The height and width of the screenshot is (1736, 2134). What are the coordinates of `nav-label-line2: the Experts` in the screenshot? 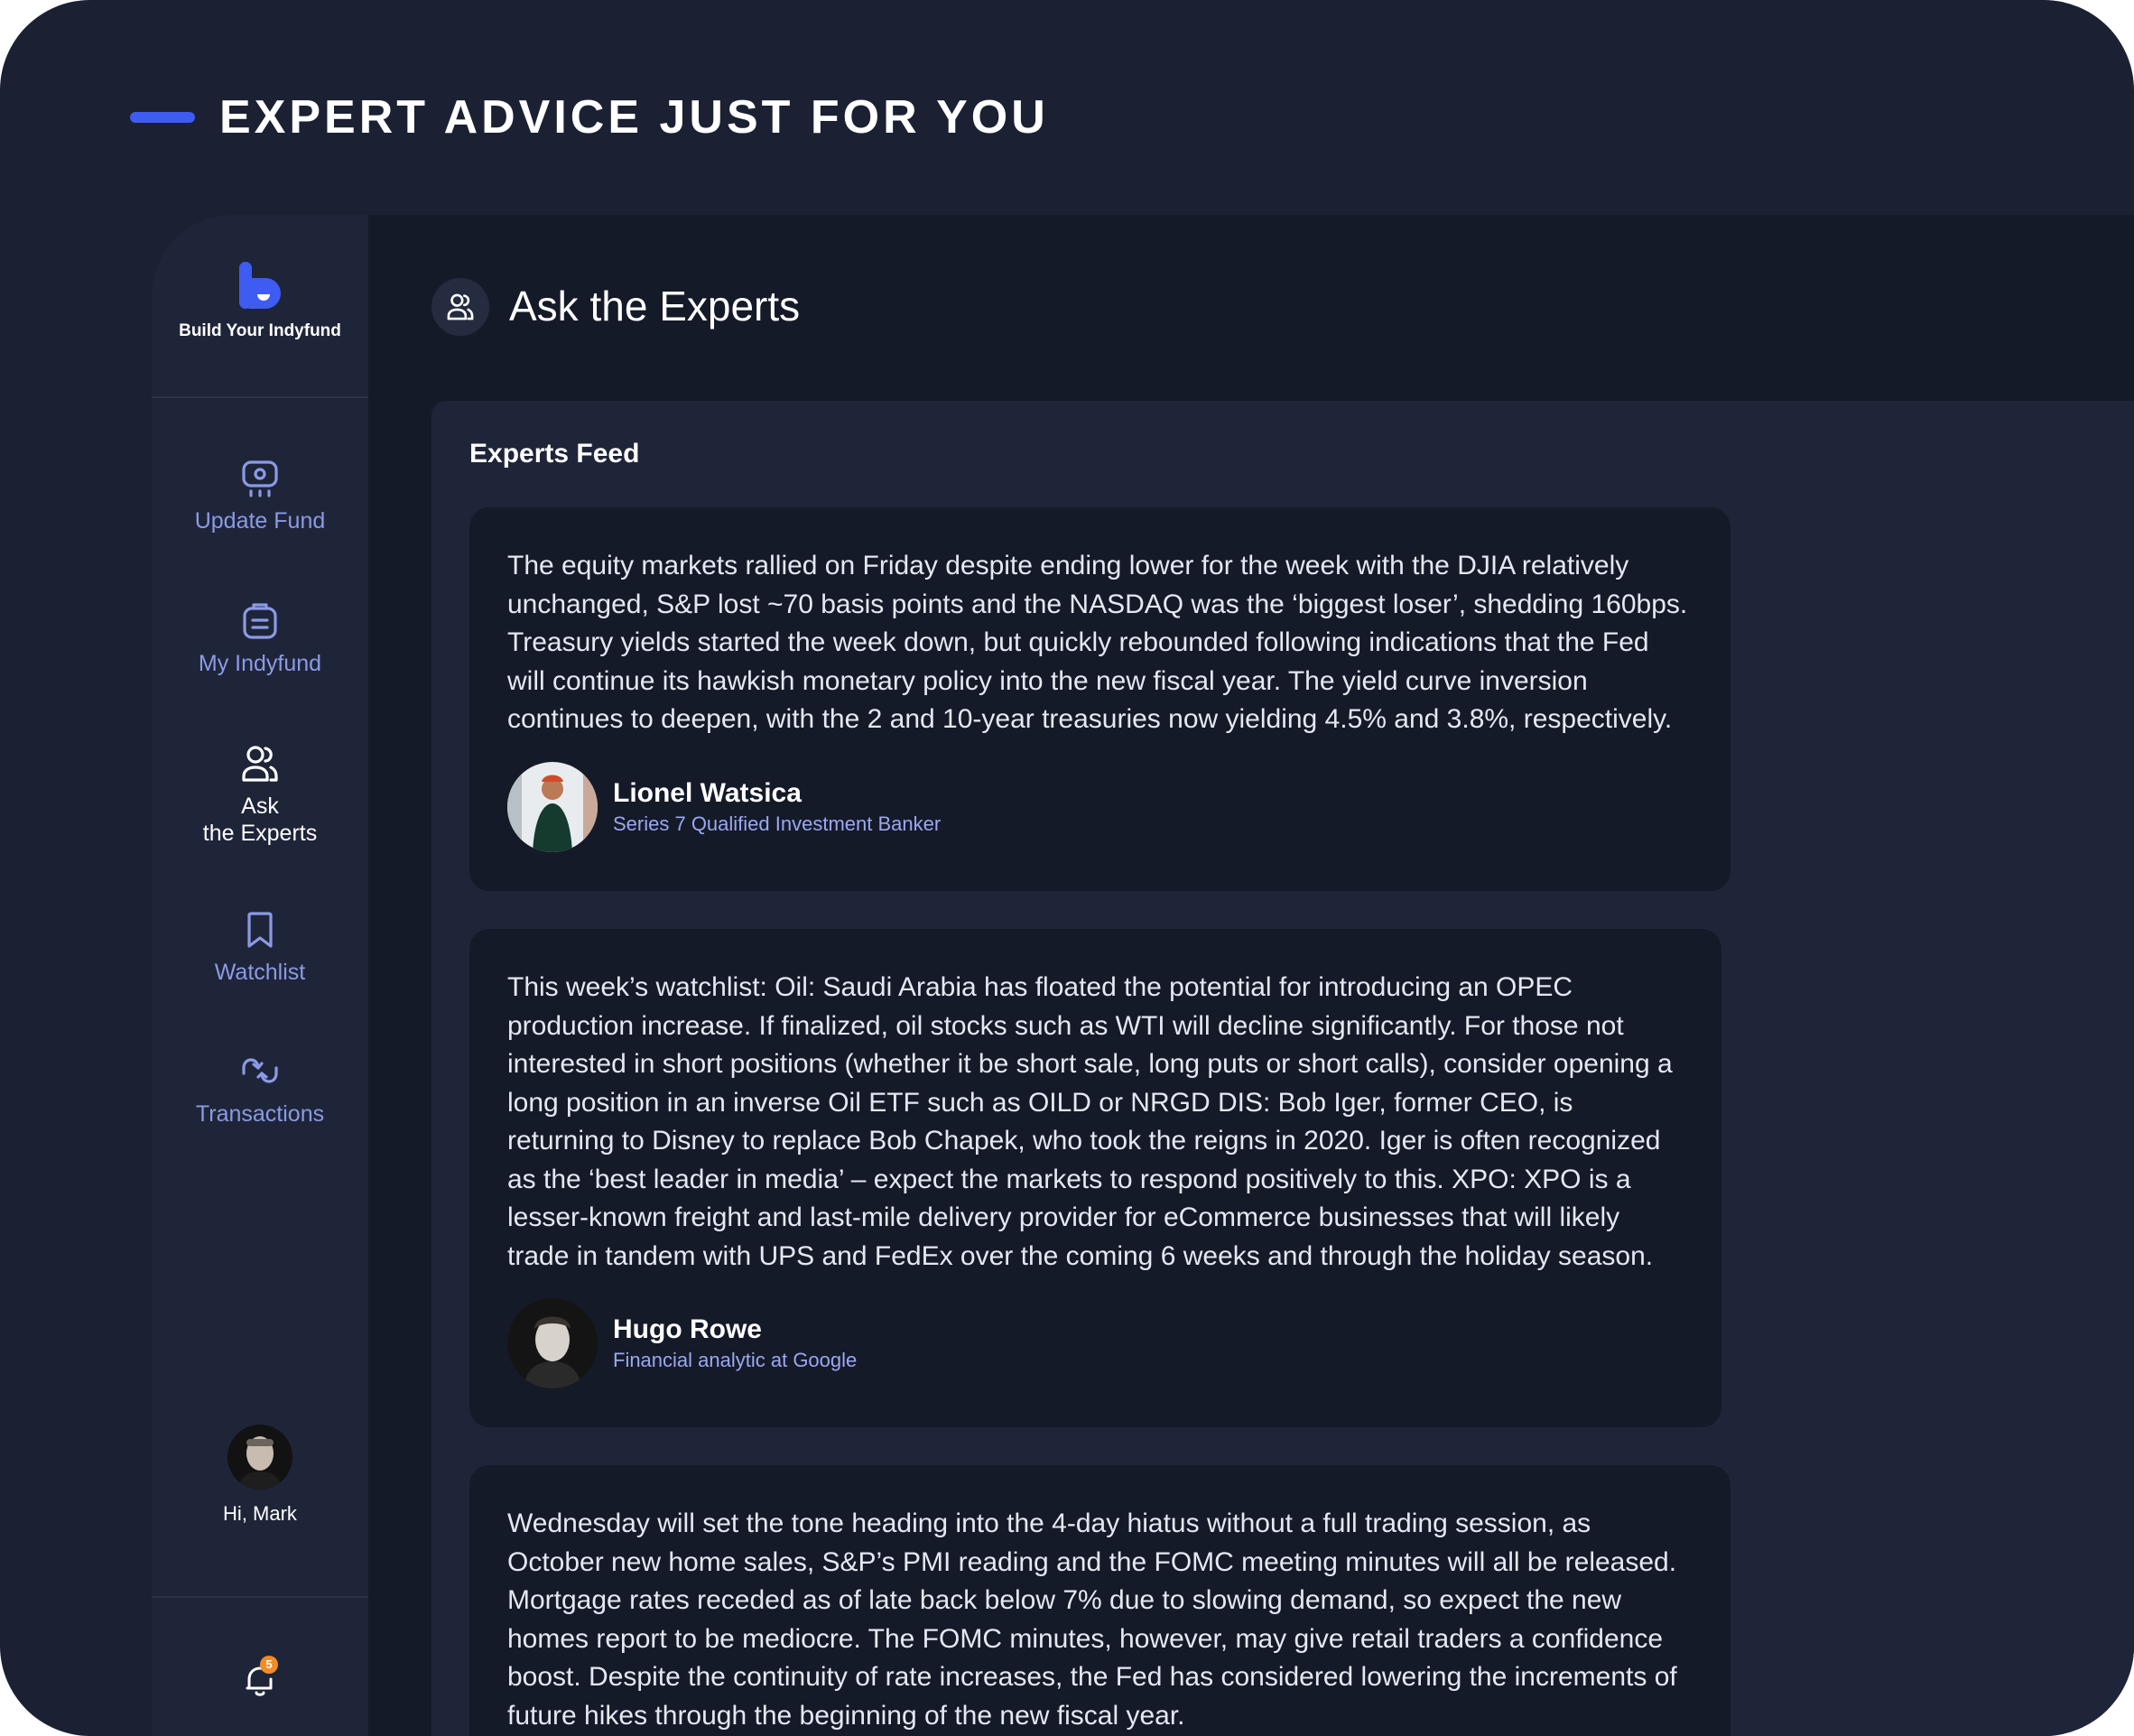 It's located at (260, 833).